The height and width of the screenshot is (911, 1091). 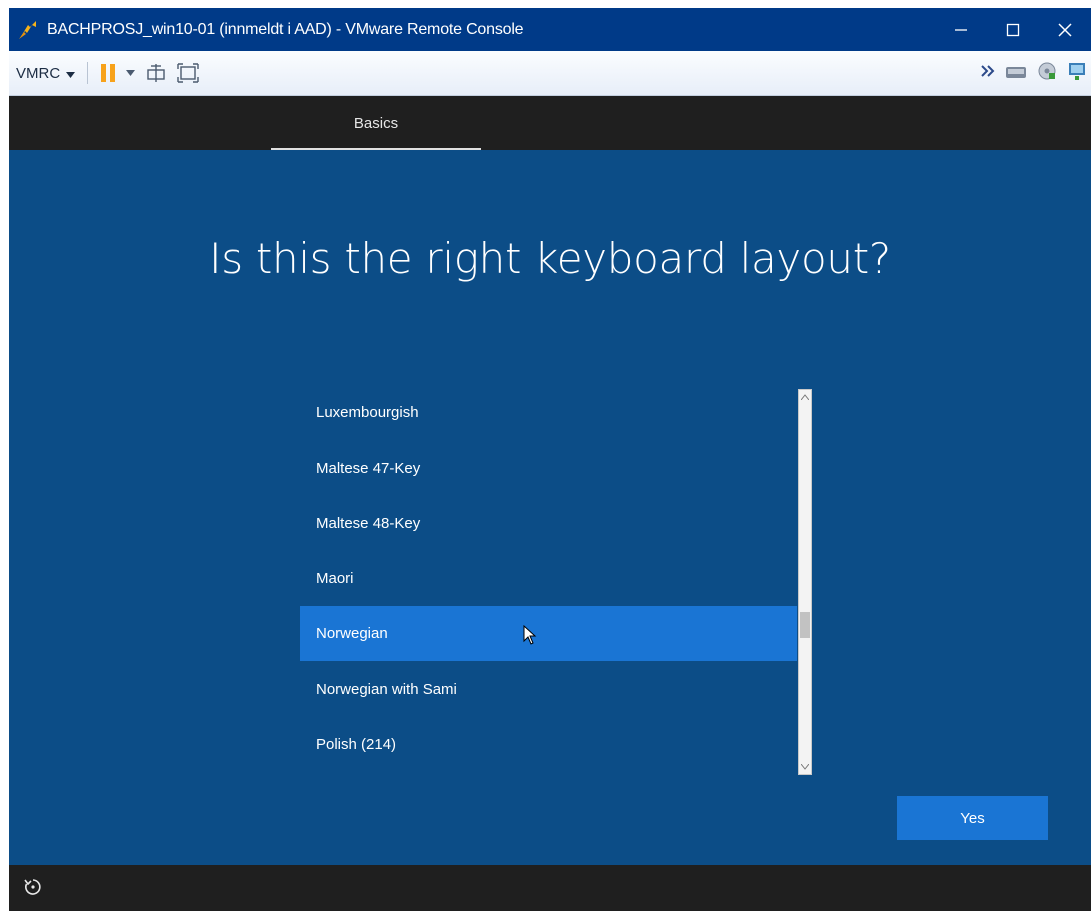 I want to click on scroll-up-arrow-icon, so click(x=805, y=397).